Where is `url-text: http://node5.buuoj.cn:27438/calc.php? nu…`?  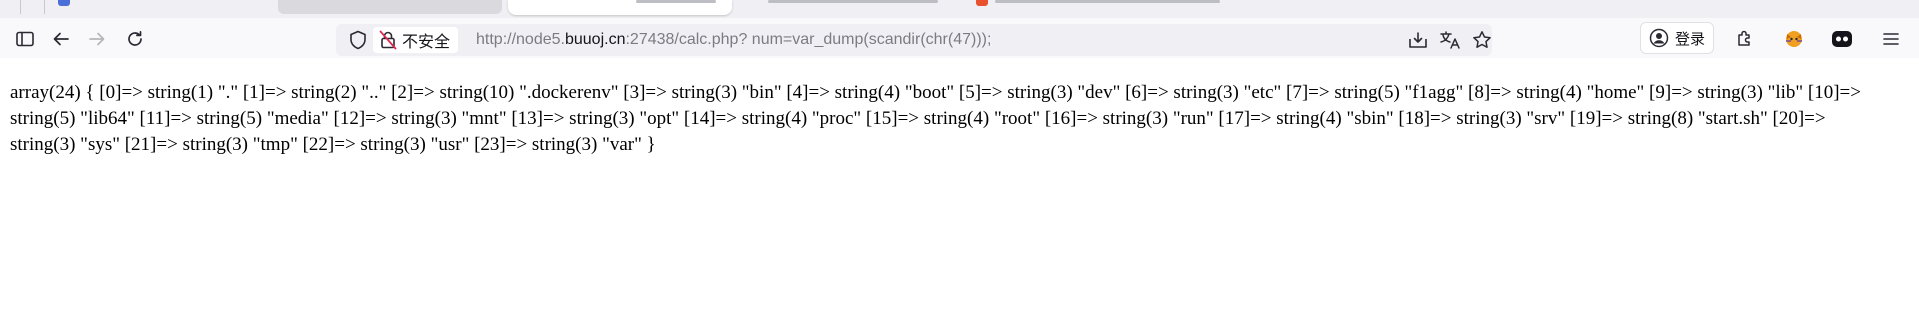
url-text: http://node5.buuoj.cn:27438/calc.php? nu… is located at coordinates (733, 40).